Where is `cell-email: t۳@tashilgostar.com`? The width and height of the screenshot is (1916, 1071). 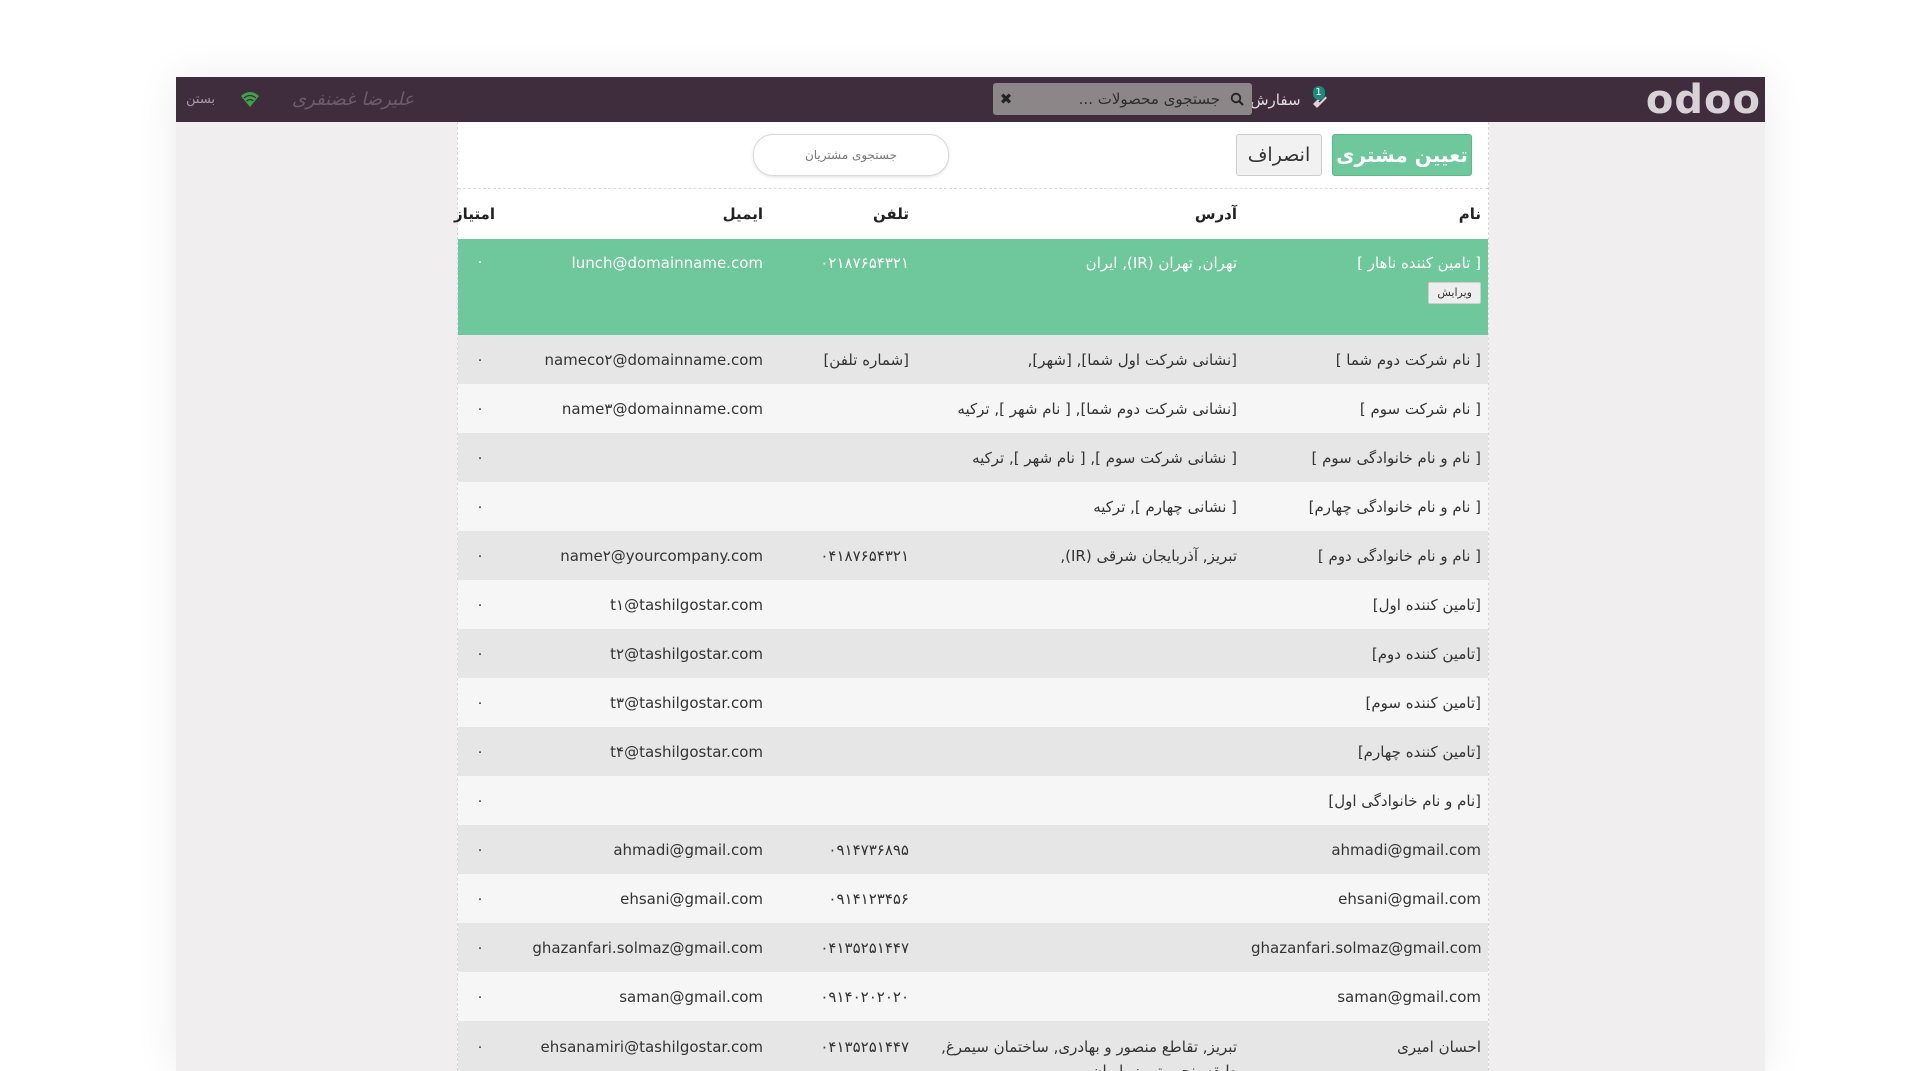
cell-email: t۳@tashilgostar.com is located at coordinates (686, 702).